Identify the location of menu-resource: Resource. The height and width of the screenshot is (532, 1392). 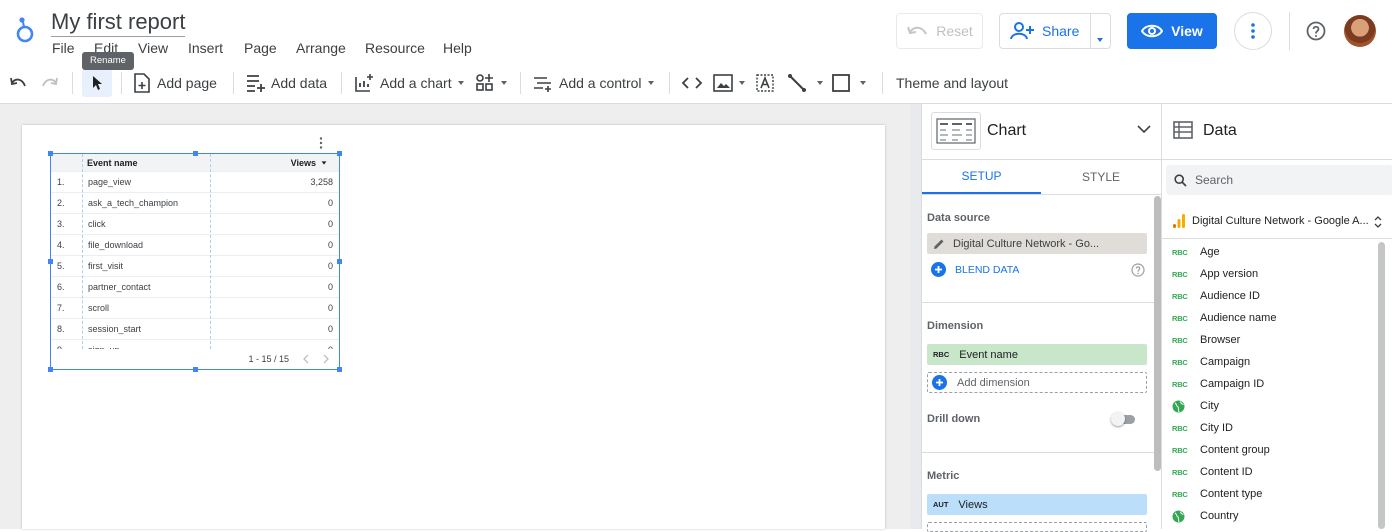
(395, 48).